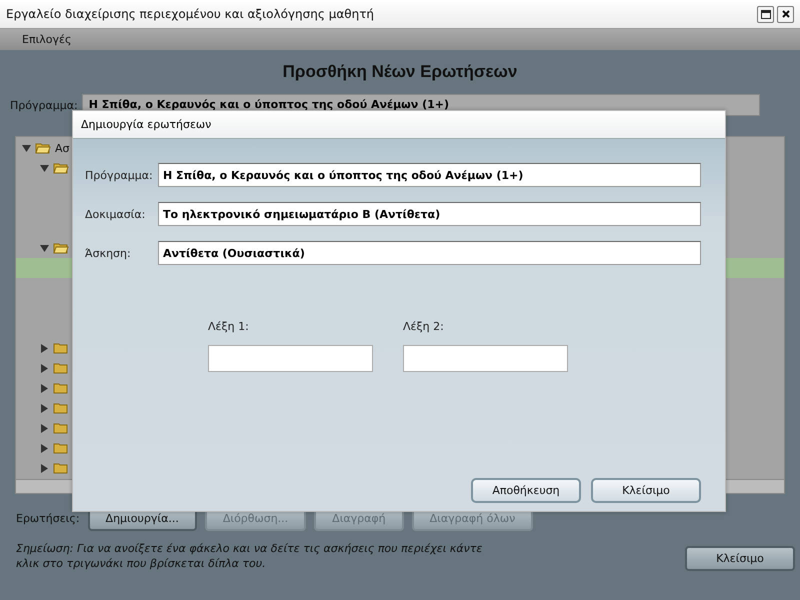 The image size is (800, 600). What do you see at coordinates (190, 14) in the screenshot?
I see `window-title: Εργαλείο διαχείρισης περιεχομένου και αξιολόγησης μαθητή` at bounding box center [190, 14].